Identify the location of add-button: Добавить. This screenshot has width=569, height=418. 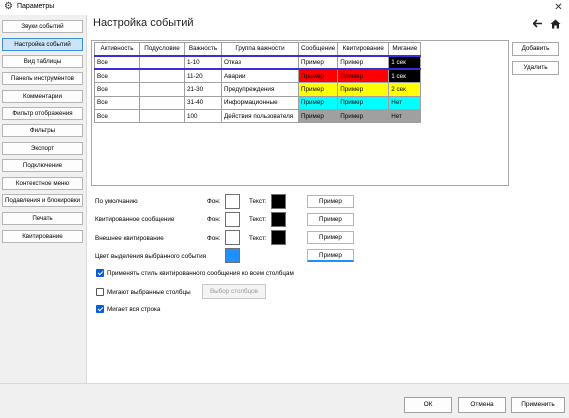
(535, 49).